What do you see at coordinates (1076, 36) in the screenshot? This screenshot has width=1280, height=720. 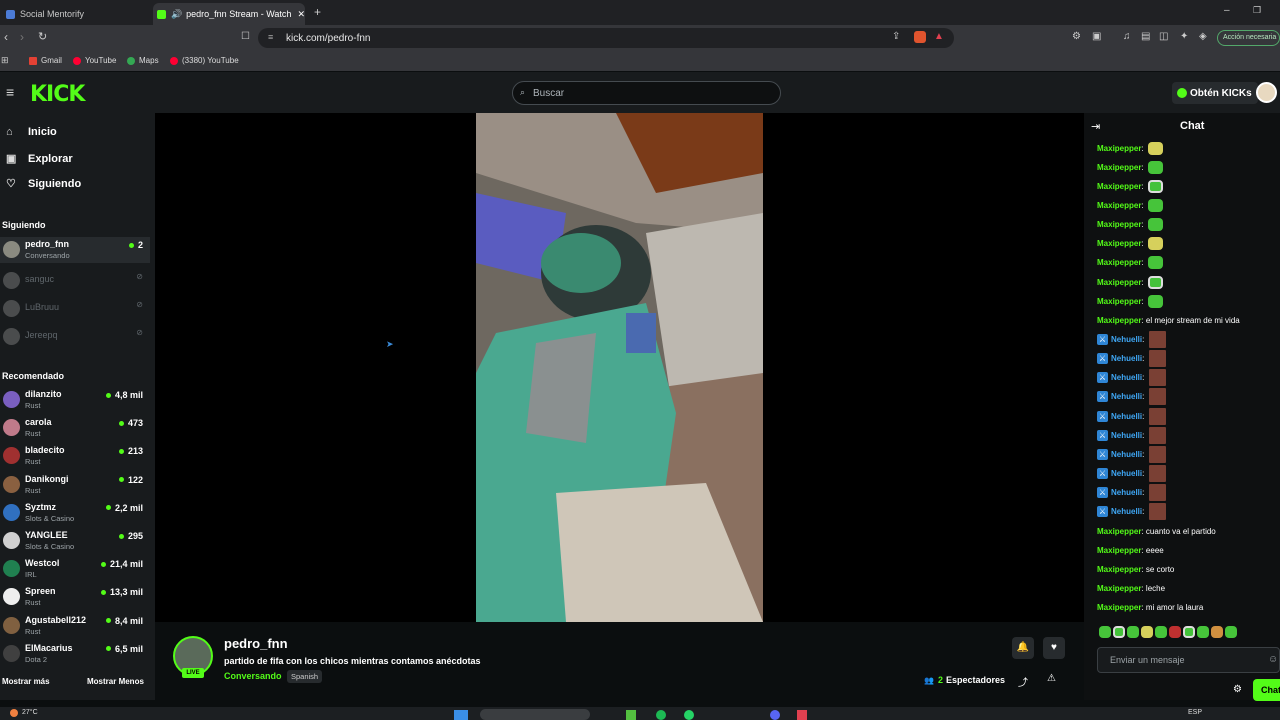 I see `extensions-icon: ⚙` at bounding box center [1076, 36].